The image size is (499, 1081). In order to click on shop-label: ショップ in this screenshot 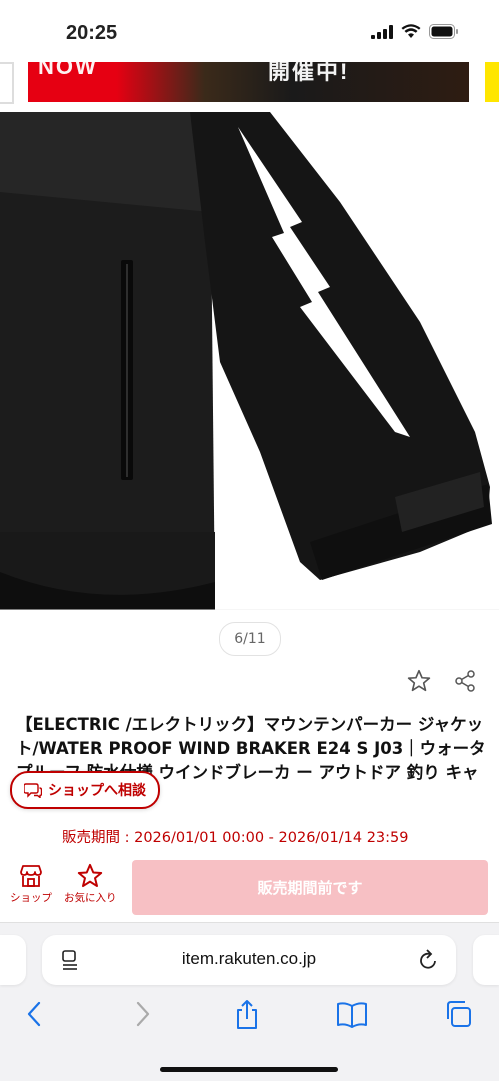, I will do `click(31, 898)`.